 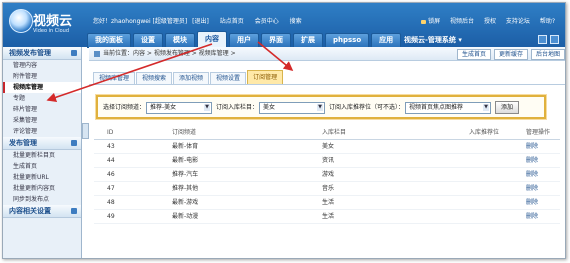 I want to click on add-button: 添加, so click(x=507, y=107).